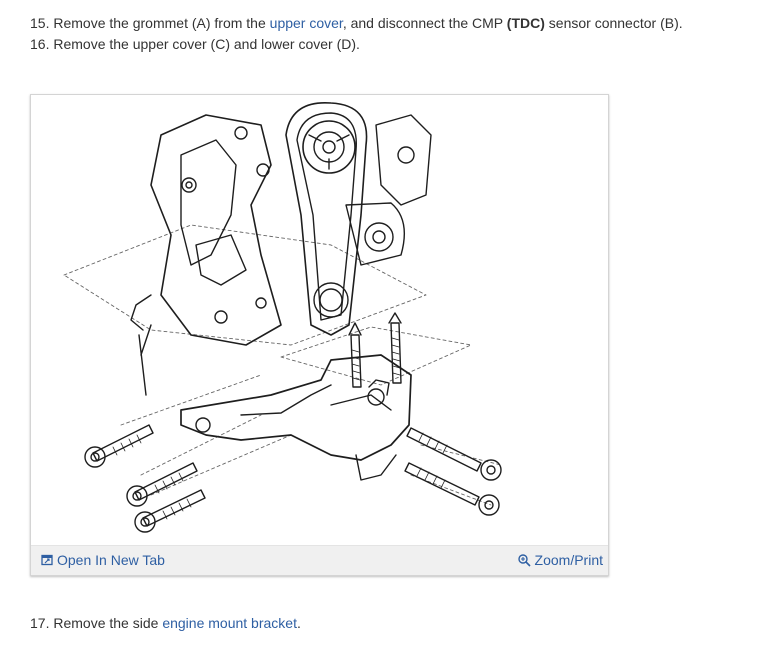  What do you see at coordinates (111, 560) in the screenshot?
I see `open-in-new-tab-label: Open In New Tab` at bounding box center [111, 560].